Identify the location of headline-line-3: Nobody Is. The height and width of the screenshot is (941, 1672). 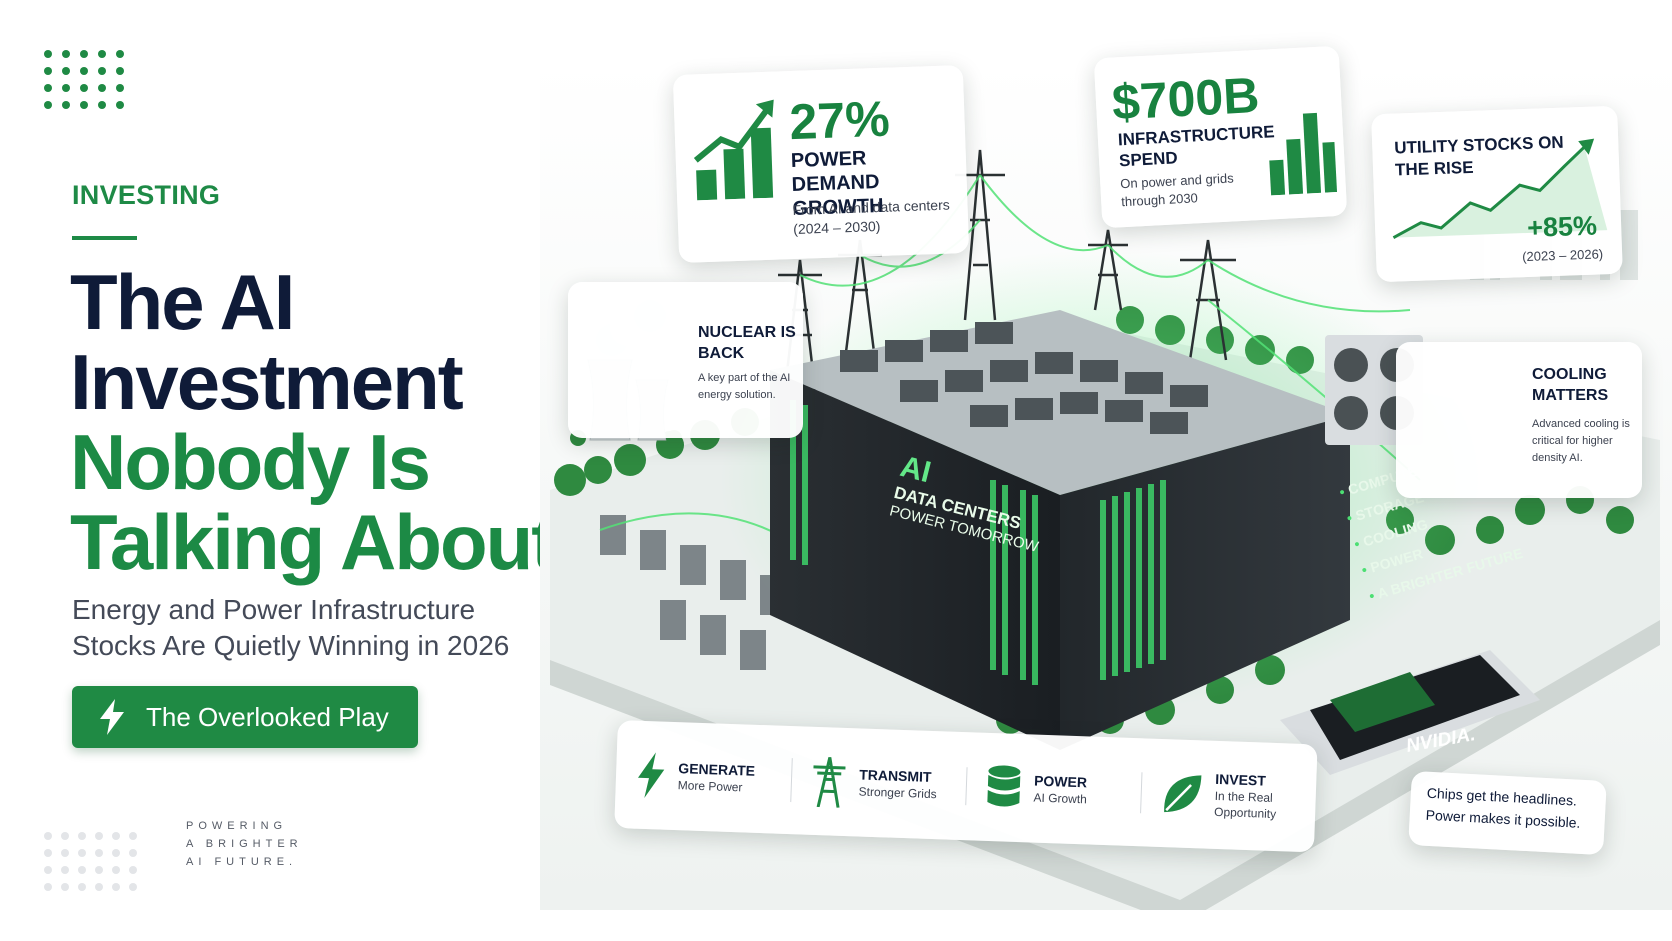
(250, 462).